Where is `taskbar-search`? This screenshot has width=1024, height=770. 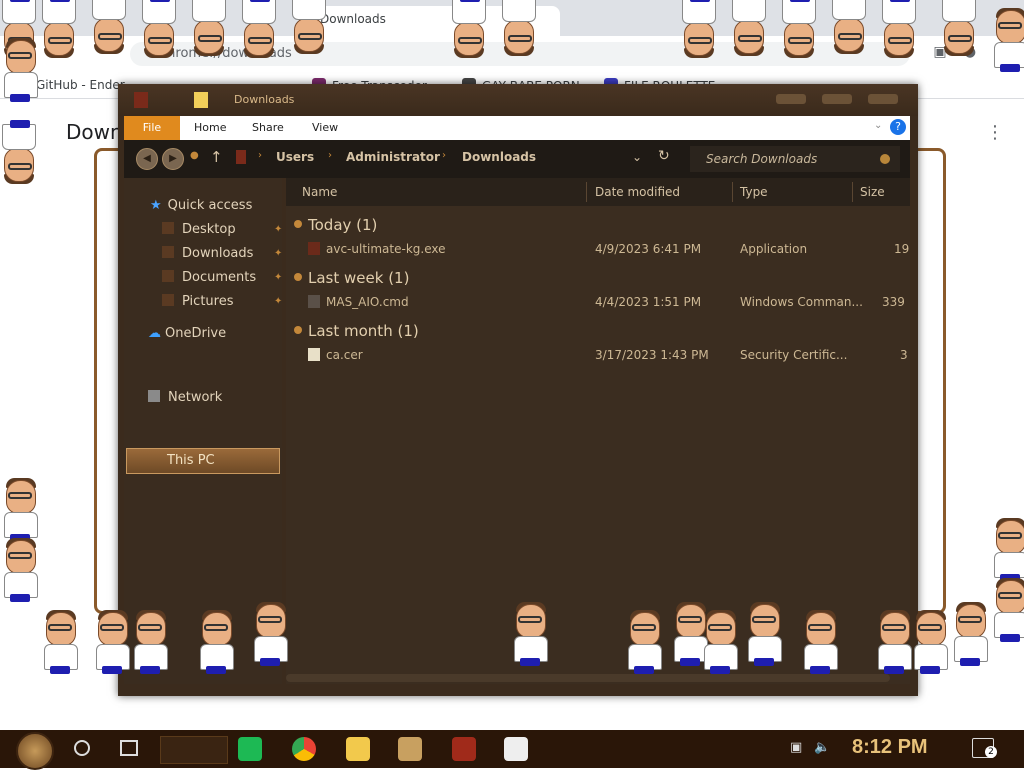 taskbar-search is located at coordinates (194, 750).